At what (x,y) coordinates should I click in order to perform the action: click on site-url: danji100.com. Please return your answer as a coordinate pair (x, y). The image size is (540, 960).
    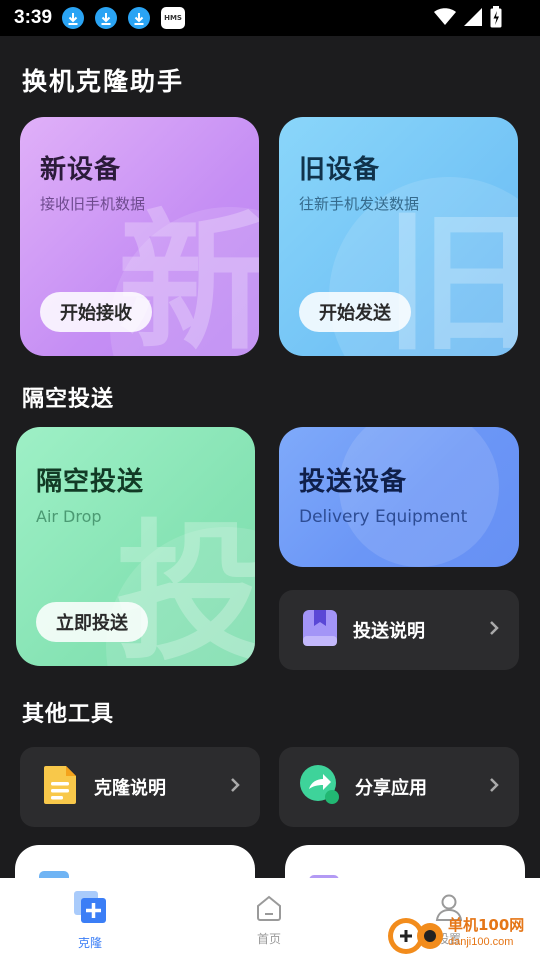
    Looking at the image, I should click on (481, 942).